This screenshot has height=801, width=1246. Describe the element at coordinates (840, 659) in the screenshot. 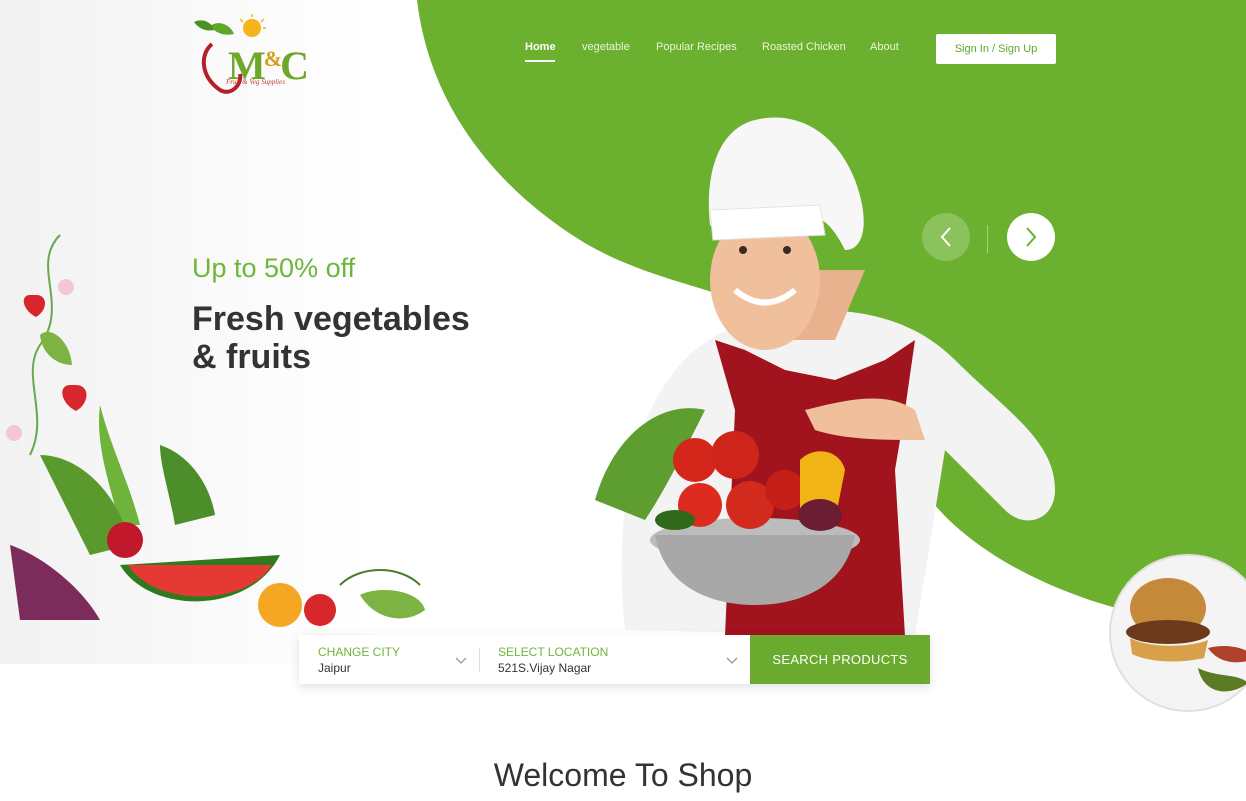

I see `search-products-button: SEARCH PRODUCTS` at that location.